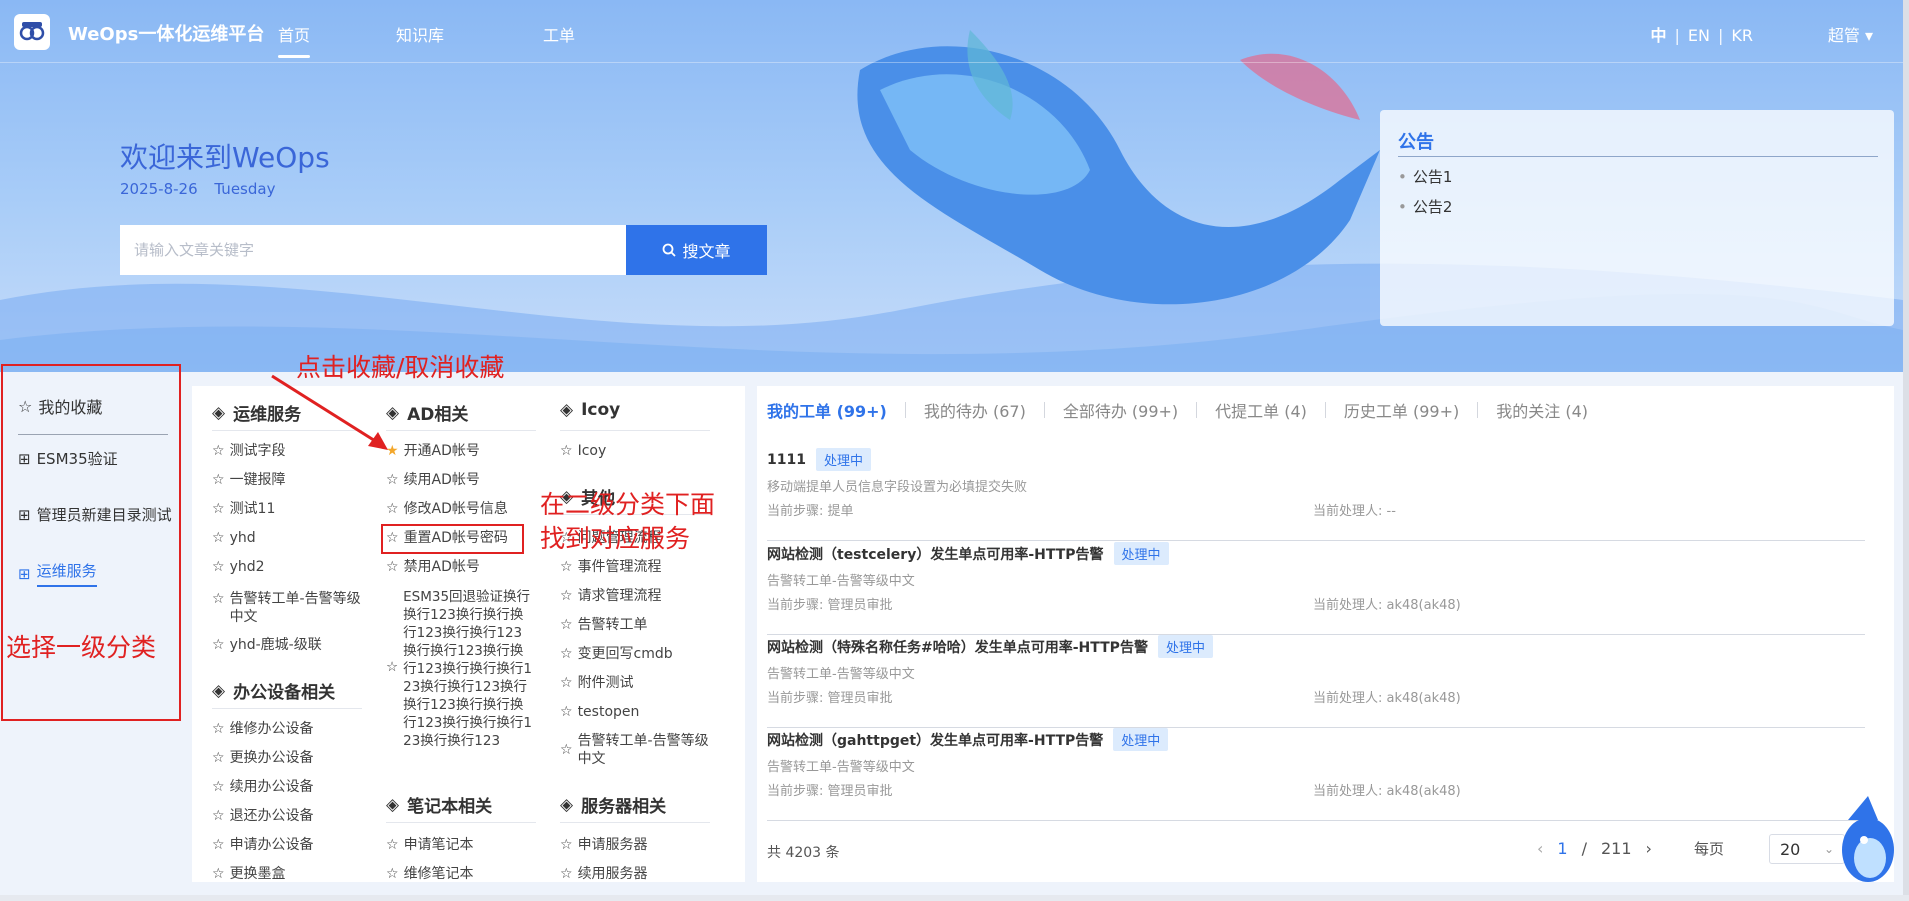 The width and height of the screenshot is (1909, 901). What do you see at coordinates (1120, 410) in the screenshot?
I see `tab-all-todo: 全部待办 (99+)` at bounding box center [1120, 410].